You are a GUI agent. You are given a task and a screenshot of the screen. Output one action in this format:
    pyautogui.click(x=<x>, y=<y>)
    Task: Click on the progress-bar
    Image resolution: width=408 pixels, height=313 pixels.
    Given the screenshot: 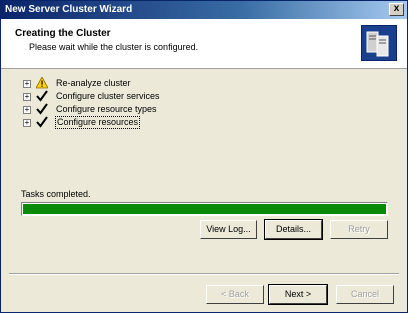 What is the action you would take?
    pyautogui.click(x=204, y=209)
    